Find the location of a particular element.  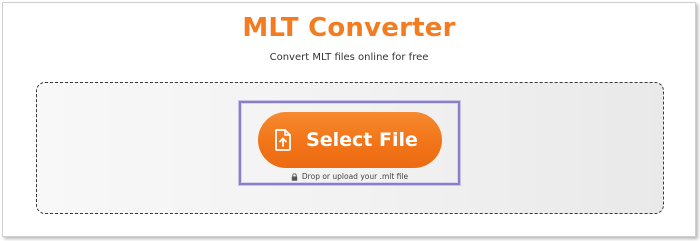

select-file-button: Select File is located at coordinates (350, 140).